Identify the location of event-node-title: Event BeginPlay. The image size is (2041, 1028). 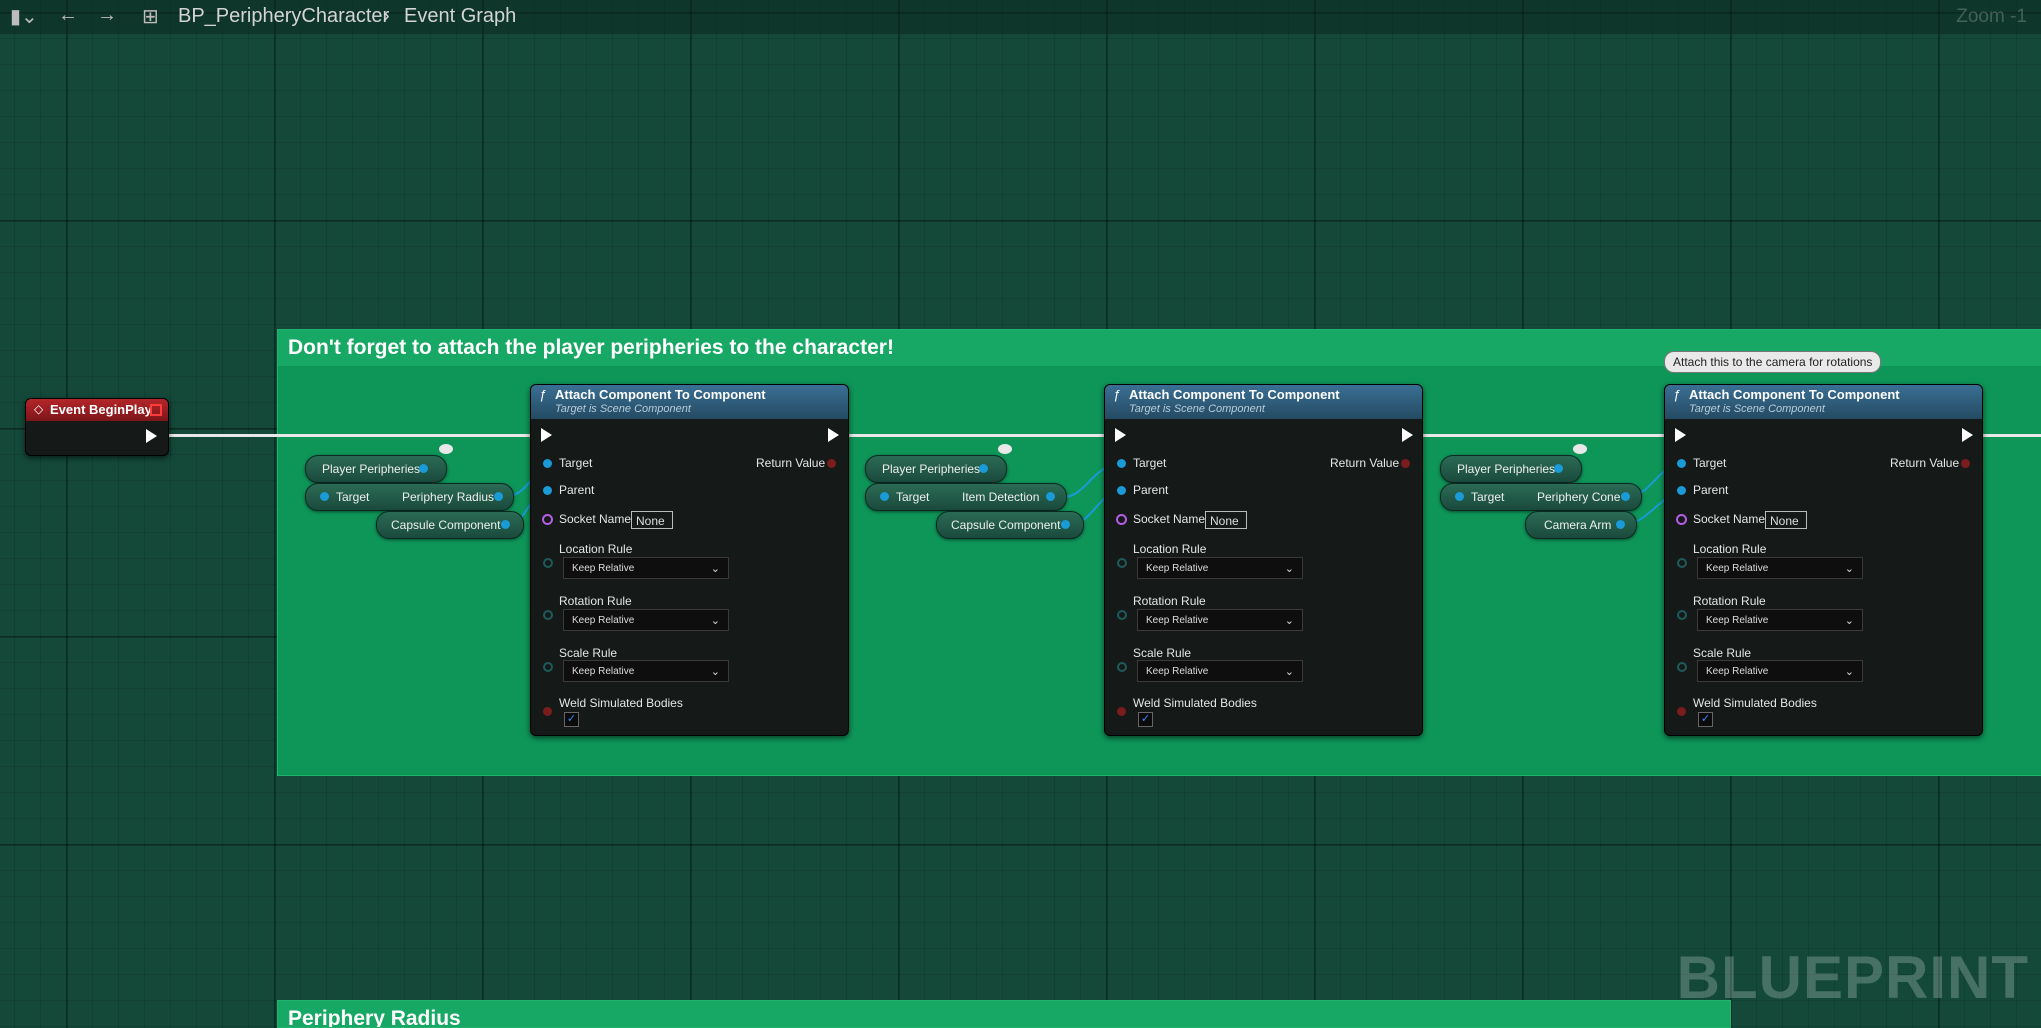
(101, 409).